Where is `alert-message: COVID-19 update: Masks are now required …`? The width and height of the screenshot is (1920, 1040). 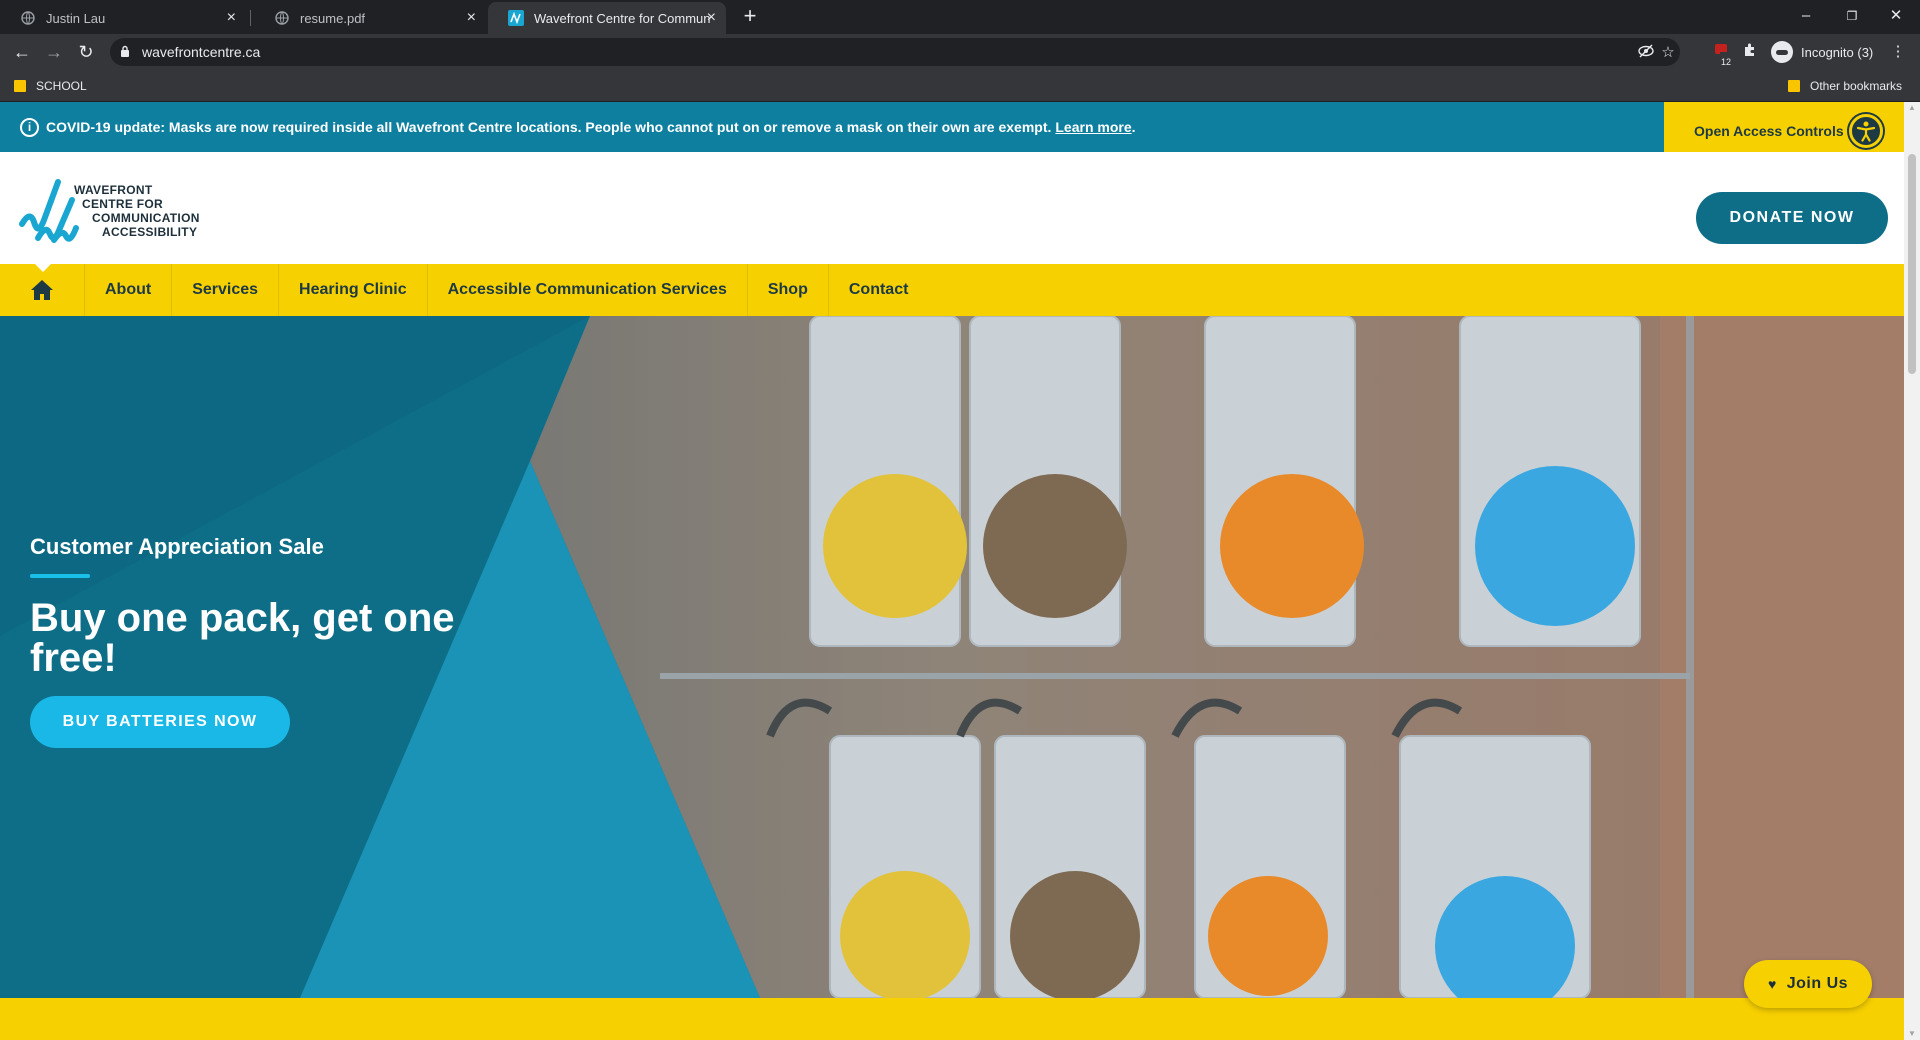
alert-message: COVID-19 update: Masks are now required … is located at coordinates (549, 127).